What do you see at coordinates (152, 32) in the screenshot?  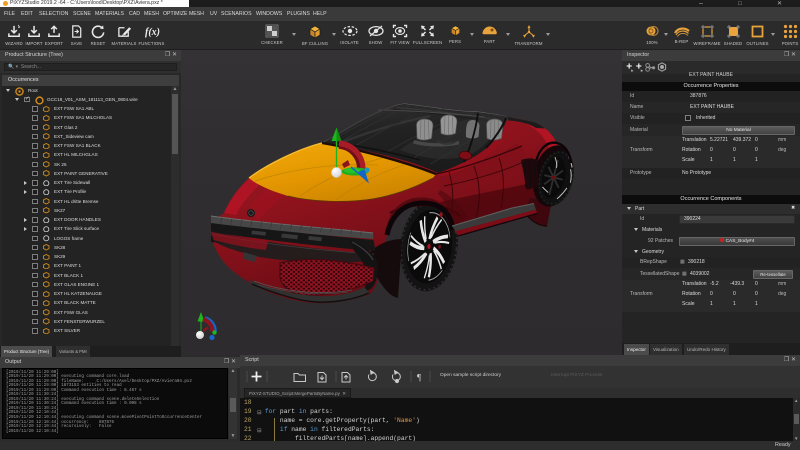 I see `svg-text: f(x)` at bounding box center [152, 32].